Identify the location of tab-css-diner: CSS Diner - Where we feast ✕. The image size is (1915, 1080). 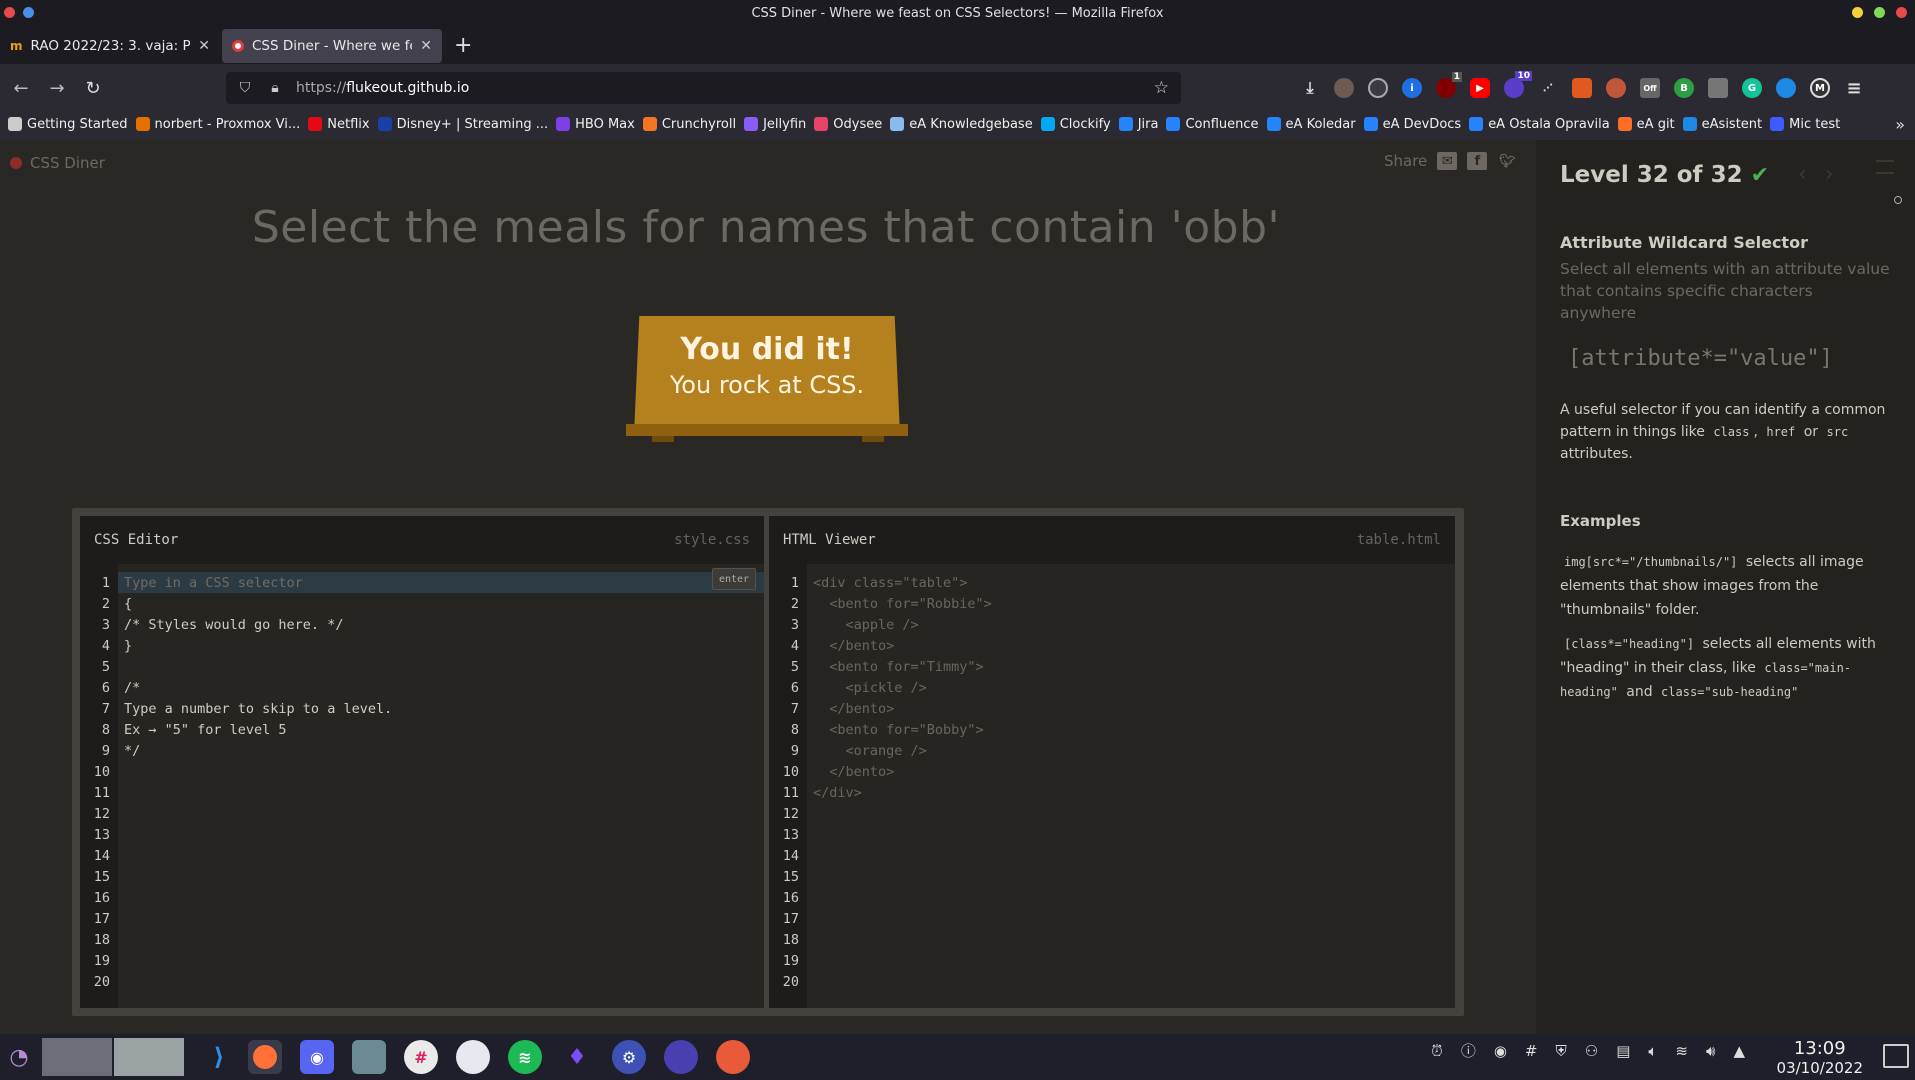
(332, 46).